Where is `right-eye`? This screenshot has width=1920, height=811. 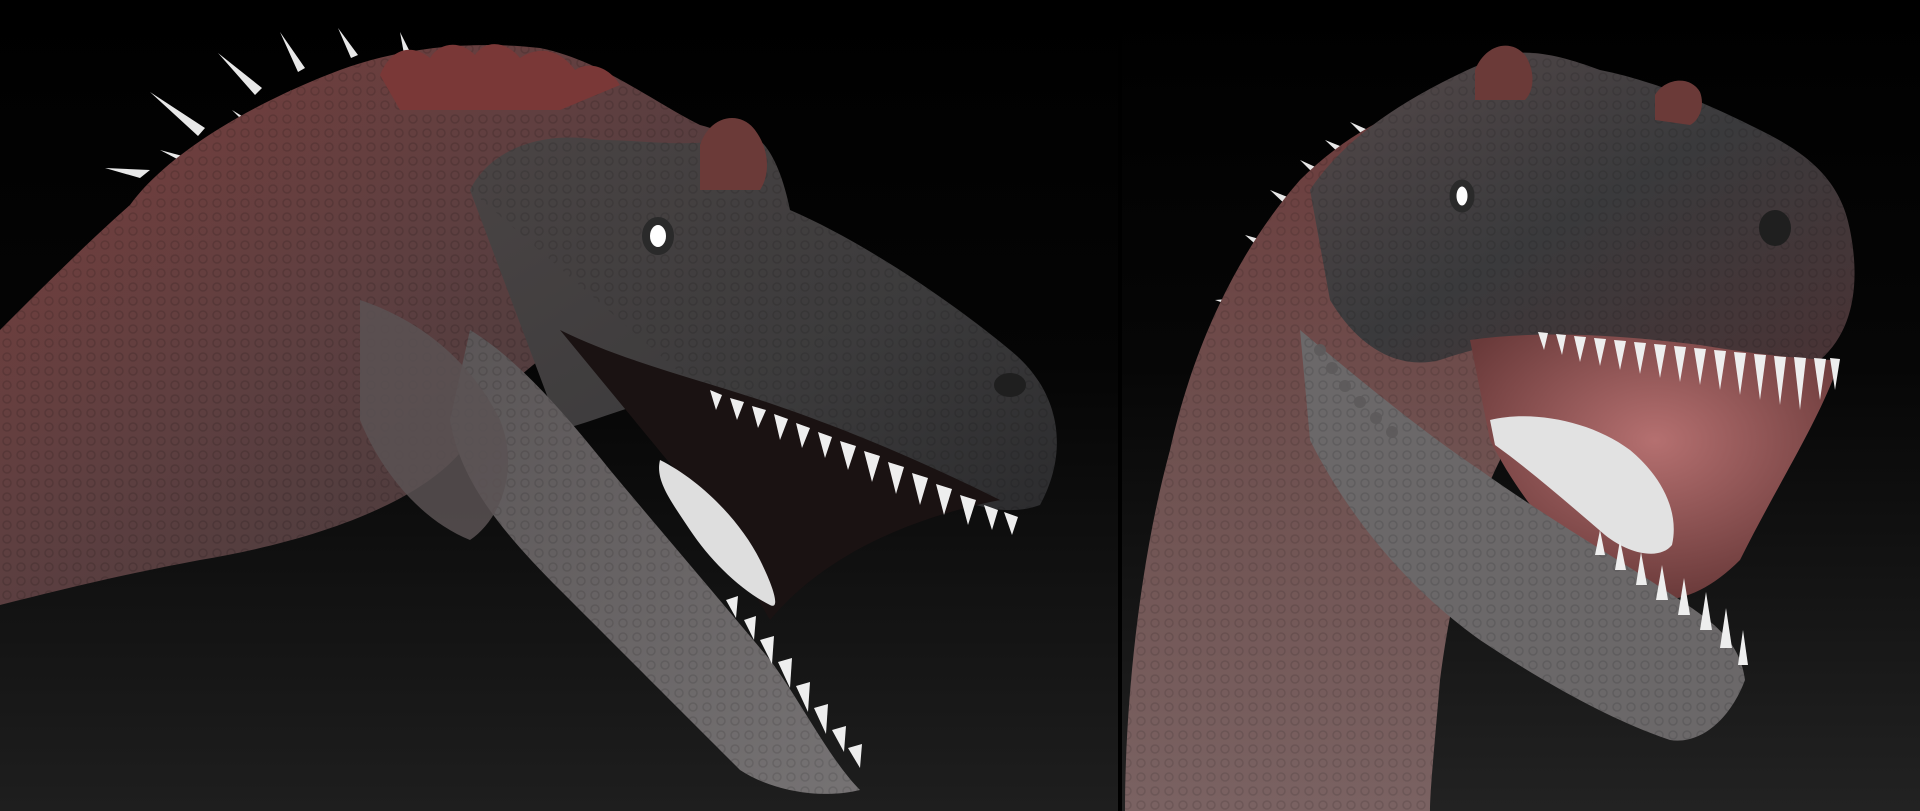
right-eye is located at coordinates (1462, 196).